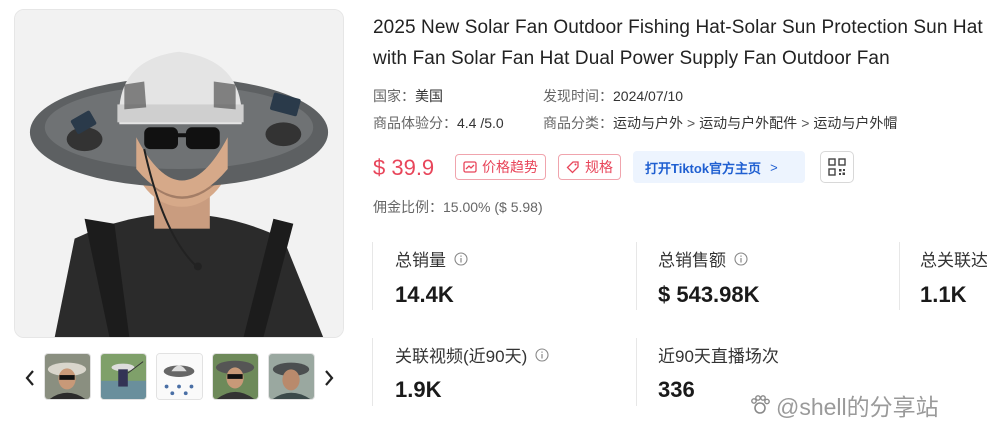 This screenshot has height=439, width=987. I want to click on category-link-2: 运动与户外配件, so click(748, 123).